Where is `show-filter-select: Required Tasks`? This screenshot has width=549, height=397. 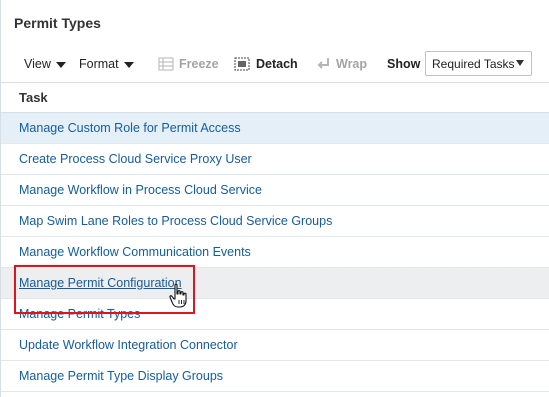 show-filter-select: Required Tasks is located at coordinates (478, 63).